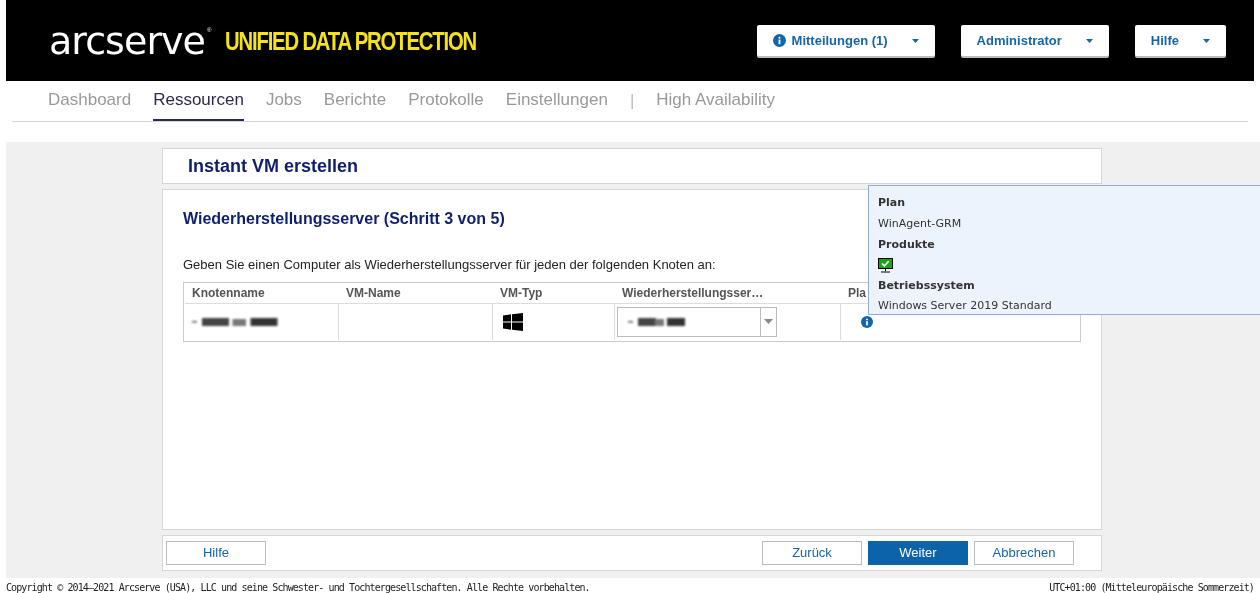 This screenshot has width=1260, height=593. I want to click on instruction-text: Geben Sie einen Computer als Wiederherstellungsserver für jeden der folgenden Knoten an:, so click(449, 265).